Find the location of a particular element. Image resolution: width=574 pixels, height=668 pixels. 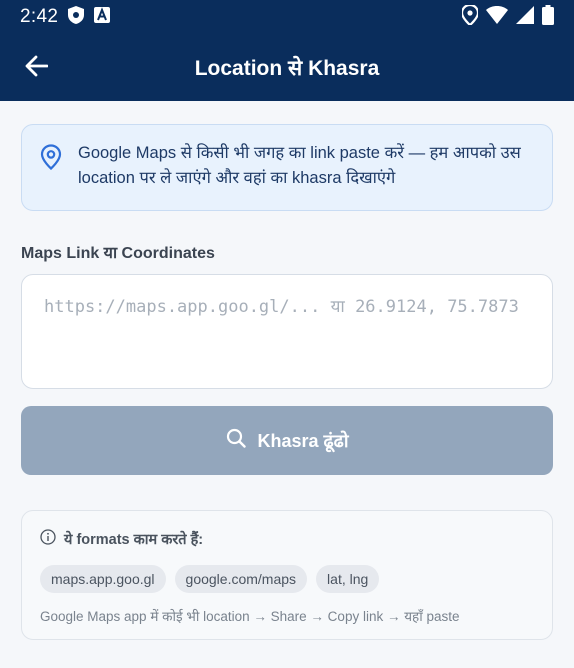

formats-heading: ये formats काम करते हैं: is located at coordinates (134, 540).